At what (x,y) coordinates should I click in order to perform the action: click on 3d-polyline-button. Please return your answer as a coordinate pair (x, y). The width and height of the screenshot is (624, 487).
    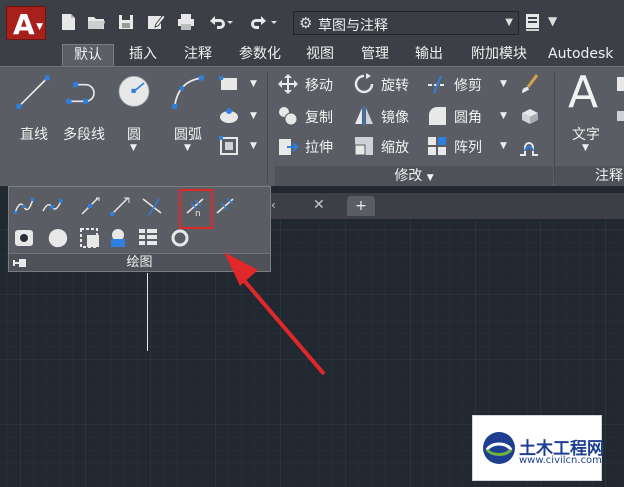
    Looking at the image, I should click on (118, 238).